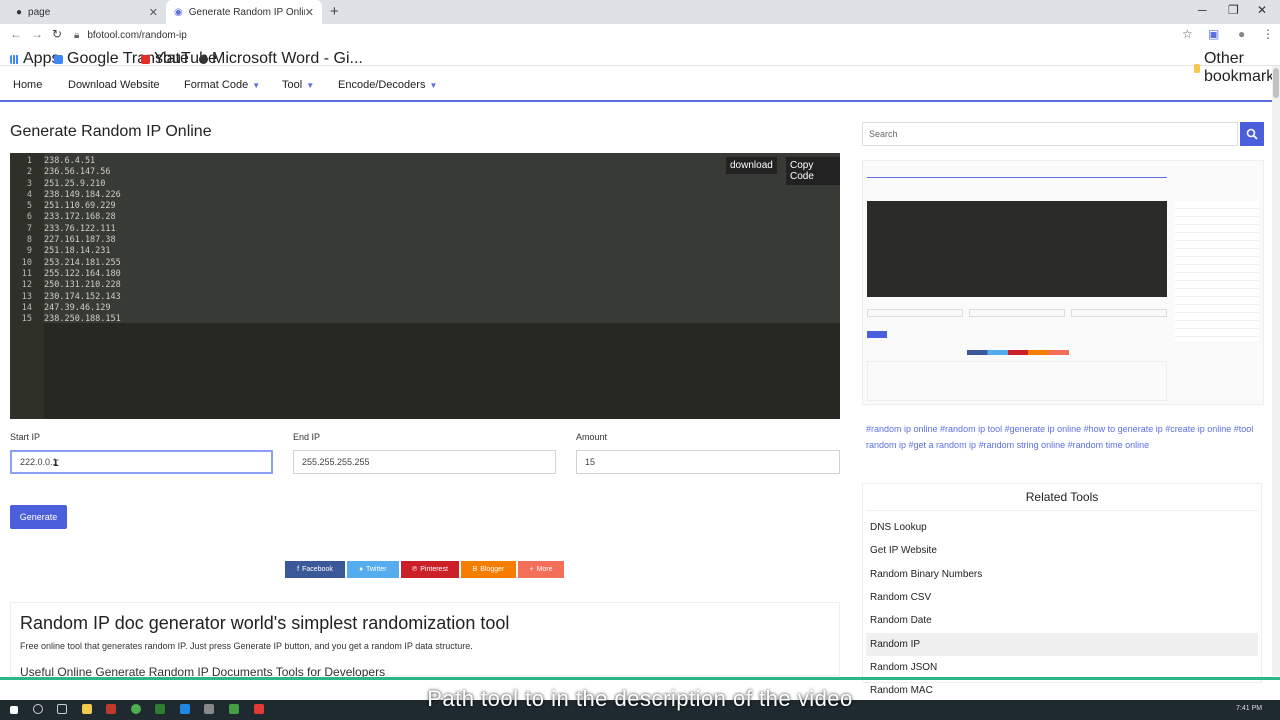 The height and width of the screenshot is (720, 1280). I want to click on tab-random-ip: ◉ Generate Random IP Online - bfo ✕, so click(244, 12).